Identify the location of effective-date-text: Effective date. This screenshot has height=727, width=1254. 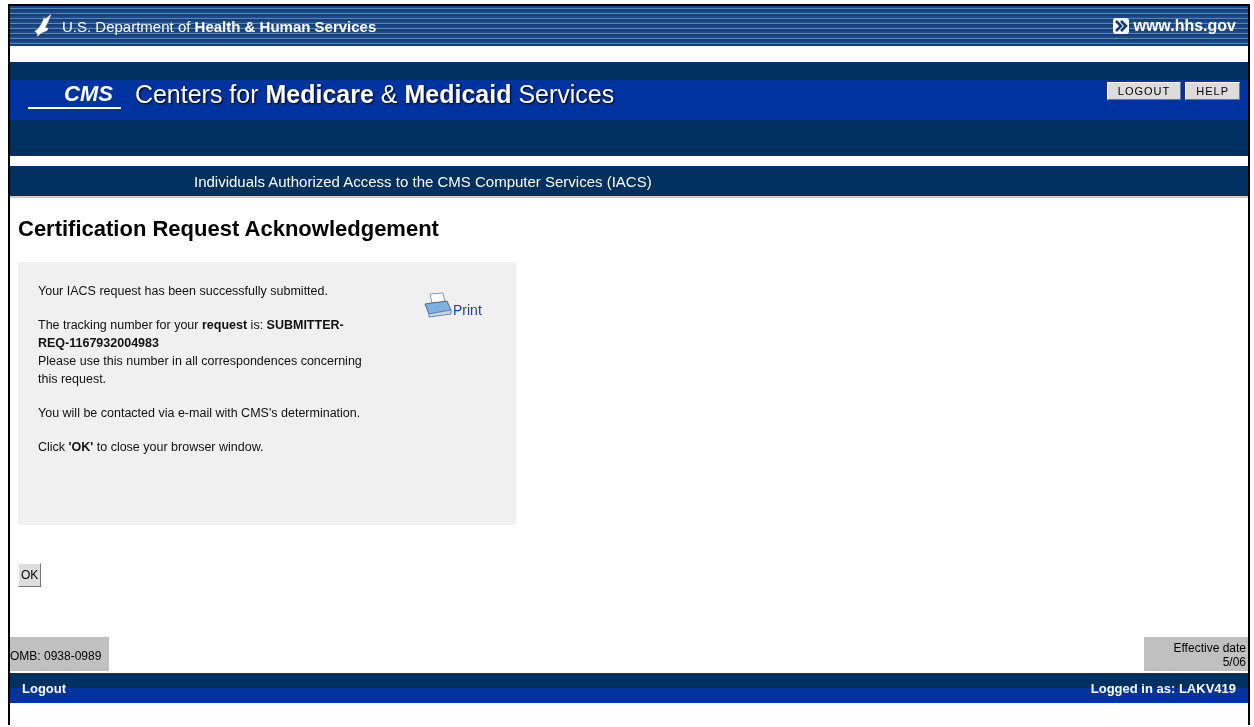
(1209, 648).